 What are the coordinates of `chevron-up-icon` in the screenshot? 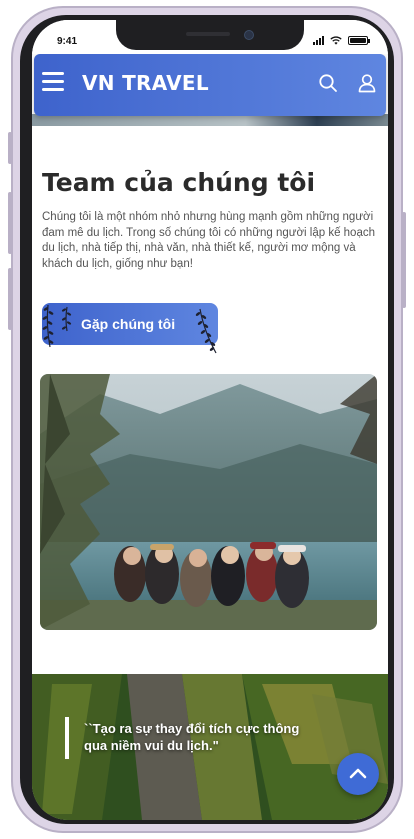 It's located at (358, 773).